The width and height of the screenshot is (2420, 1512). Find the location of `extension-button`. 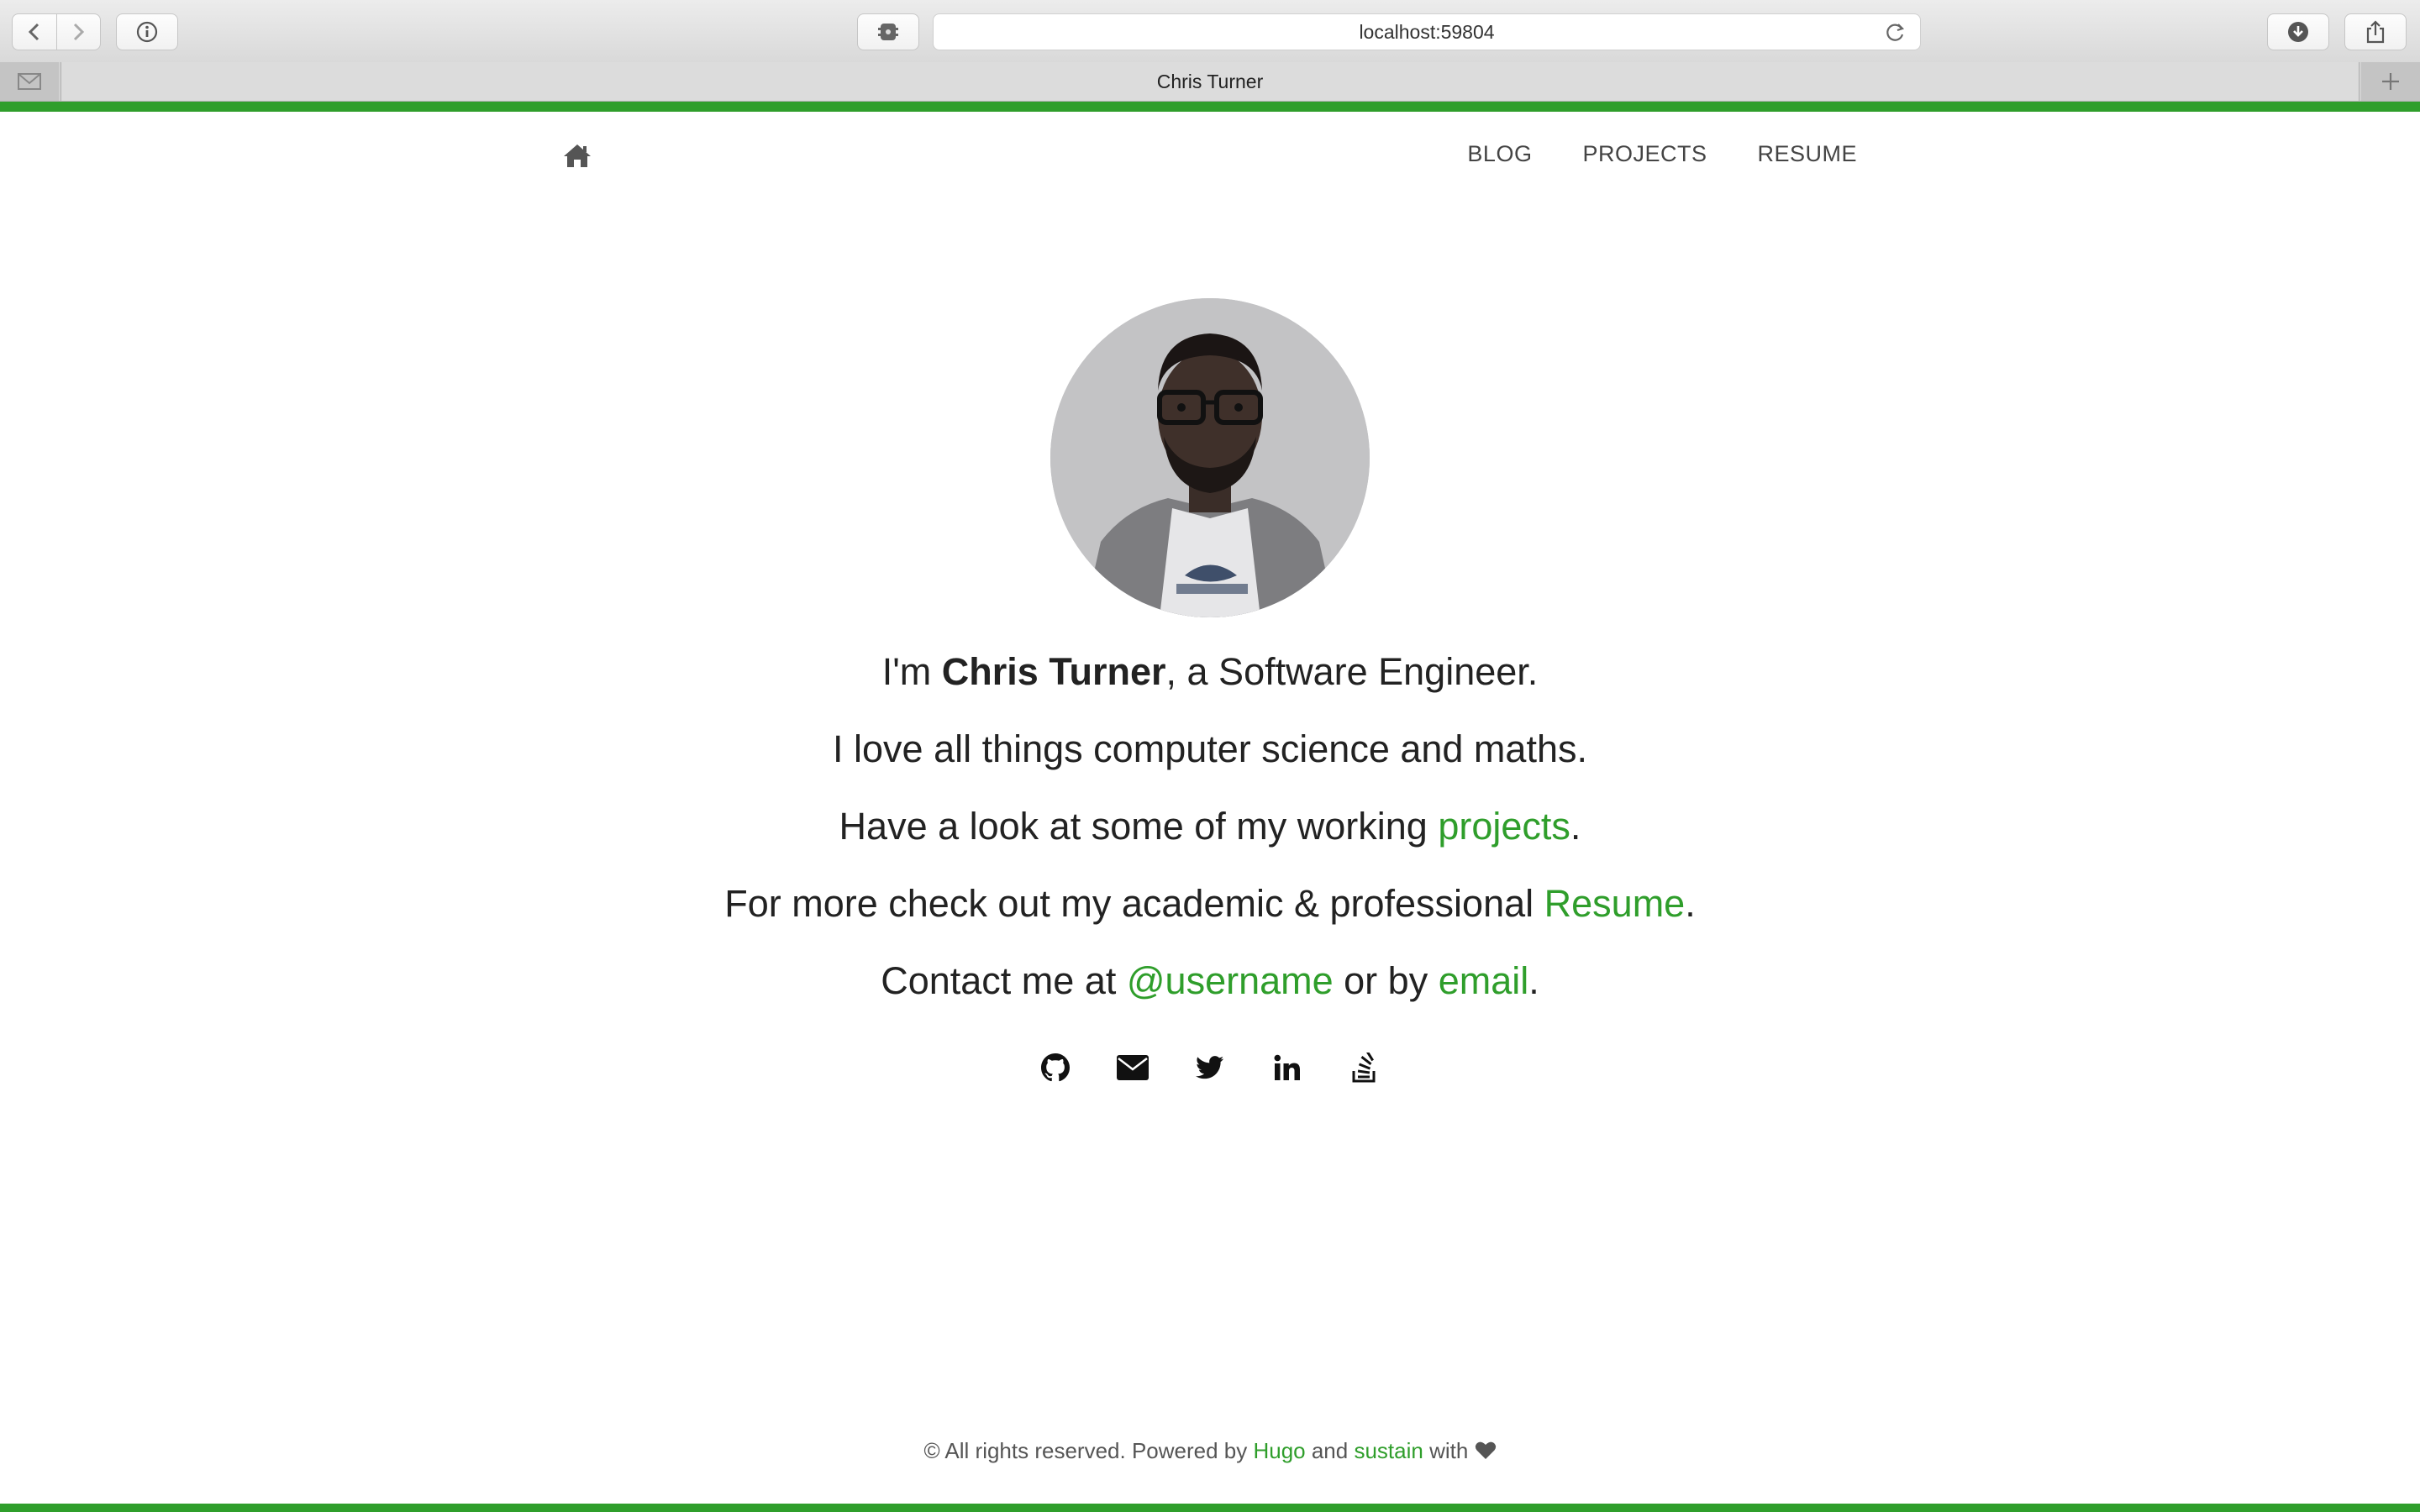

extension-button is located at coordinates (888, 31).